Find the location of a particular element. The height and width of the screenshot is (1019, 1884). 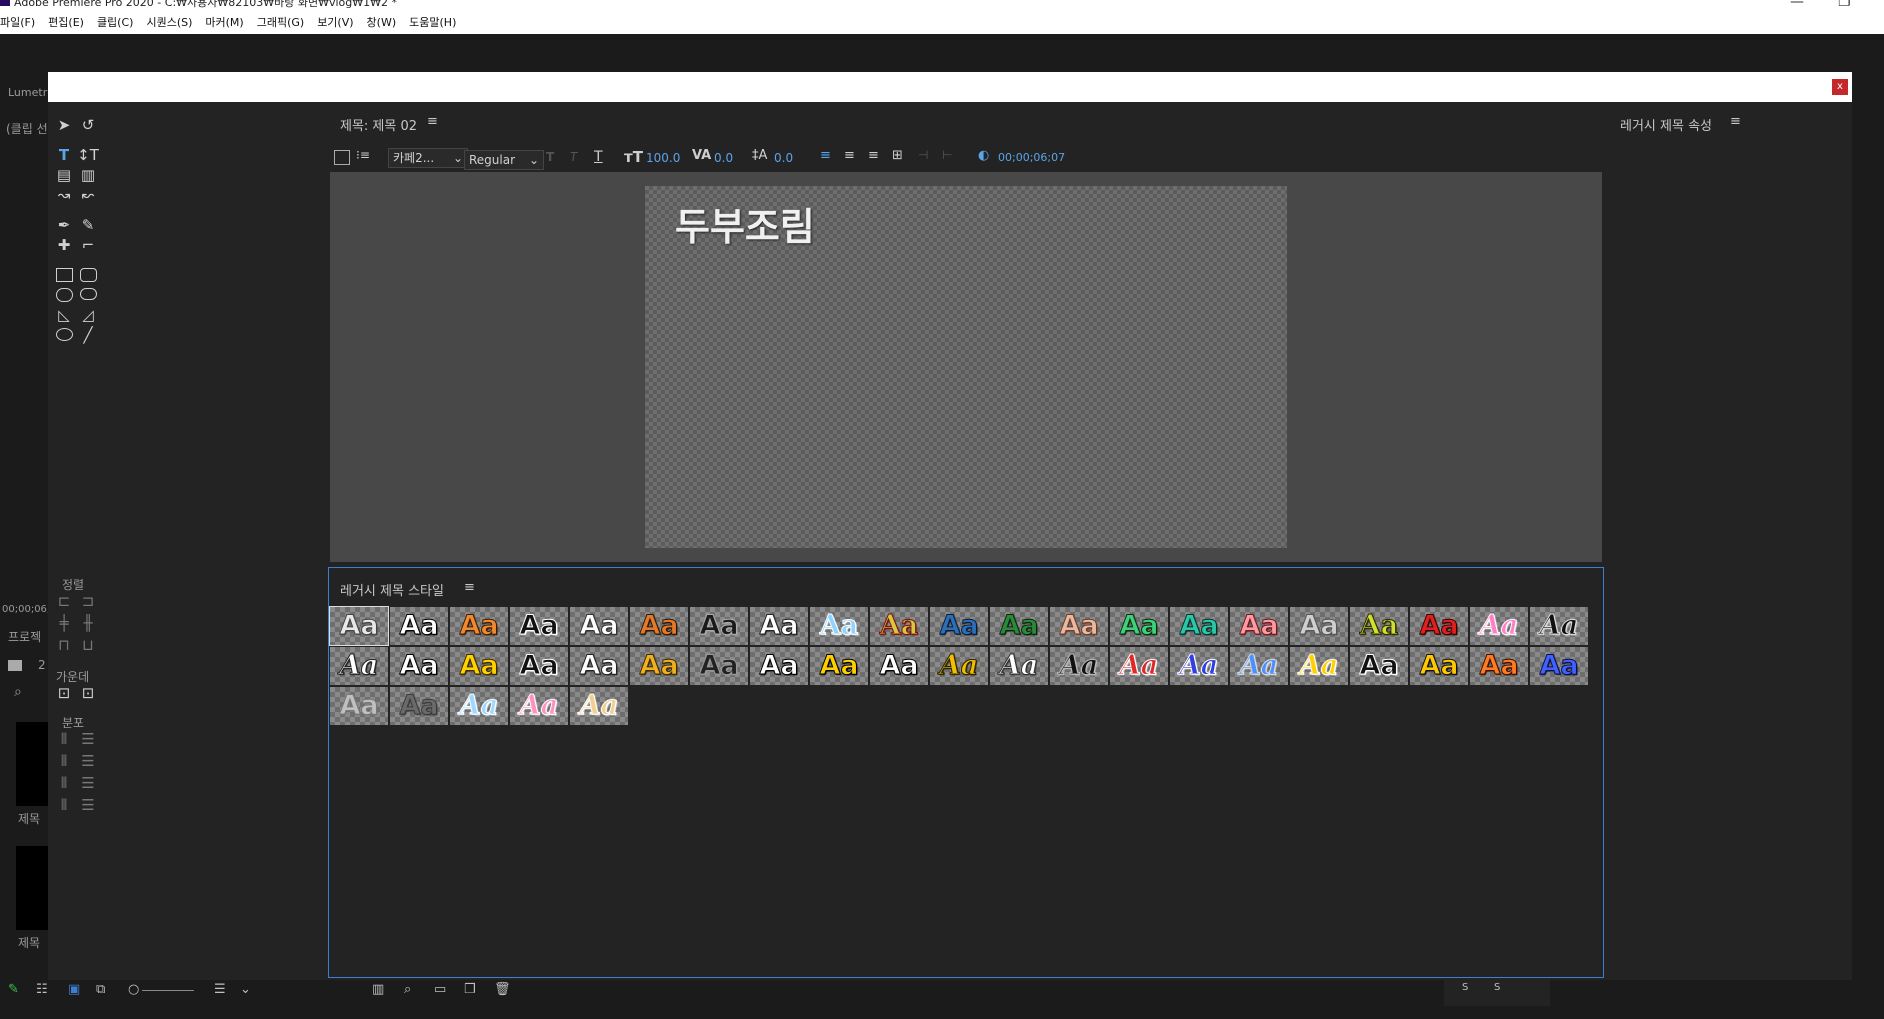

align-right-text-icon: ≡ is located at coordinates (873, 155).